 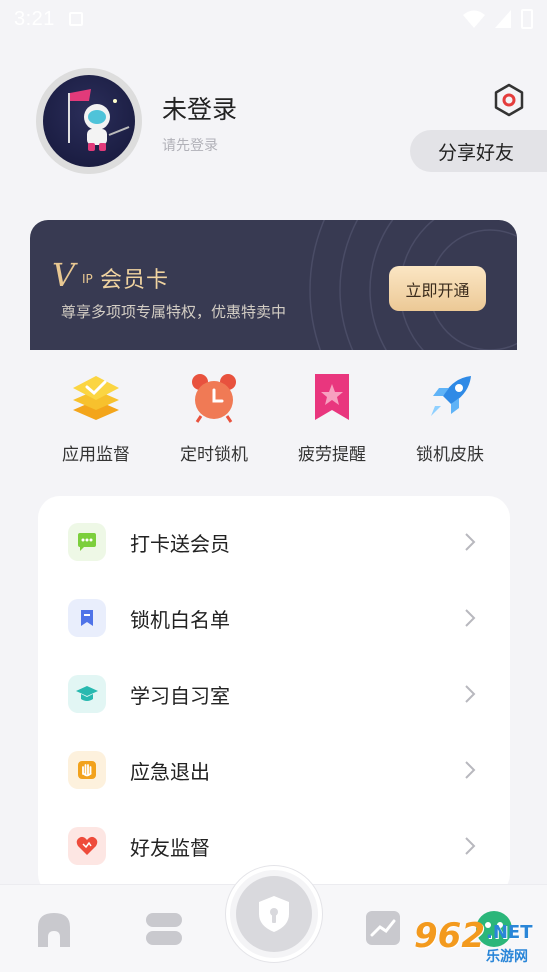 I want to click on rocket-icon, so click(x=451, y=396).